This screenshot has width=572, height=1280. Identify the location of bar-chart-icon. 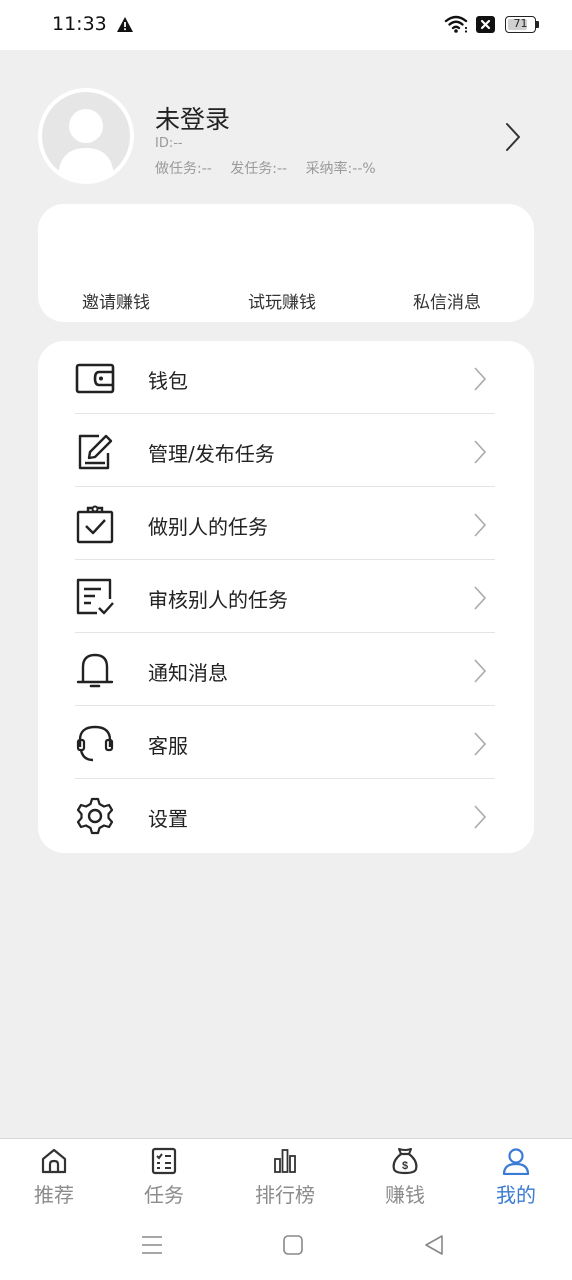
(285, 1161).